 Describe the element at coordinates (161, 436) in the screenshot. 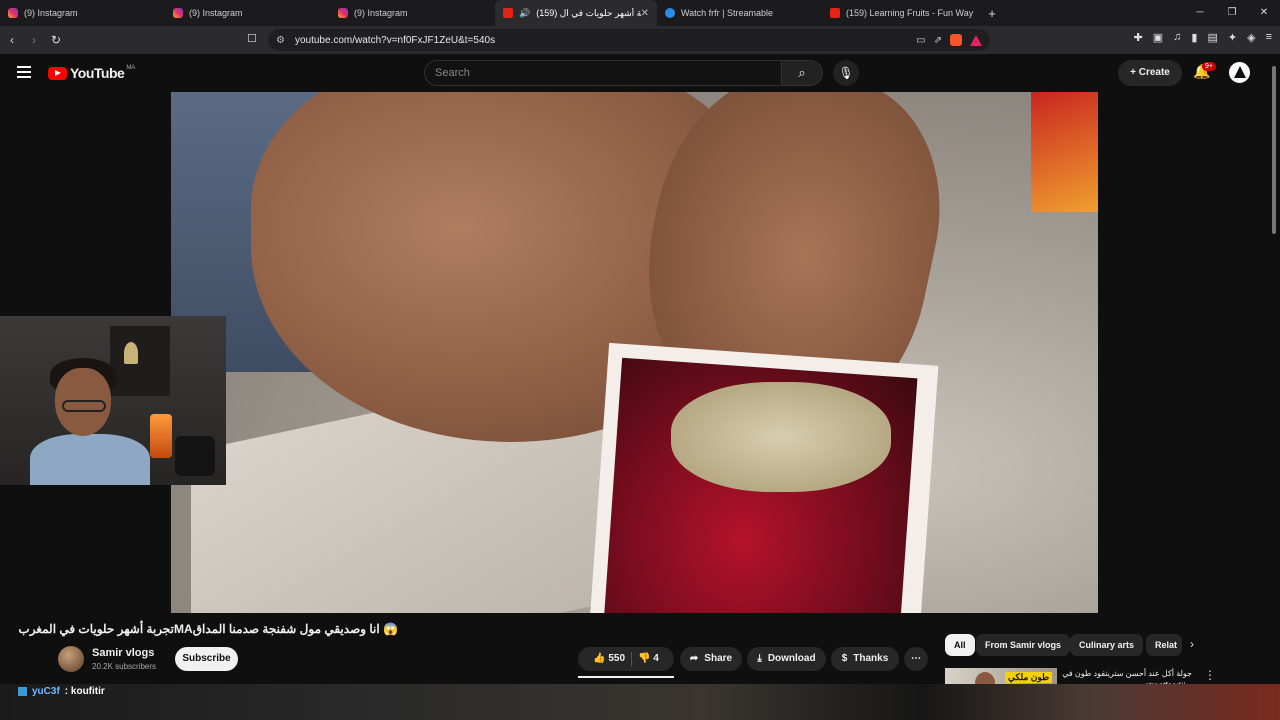

I see `webcam-lamp` at that location.